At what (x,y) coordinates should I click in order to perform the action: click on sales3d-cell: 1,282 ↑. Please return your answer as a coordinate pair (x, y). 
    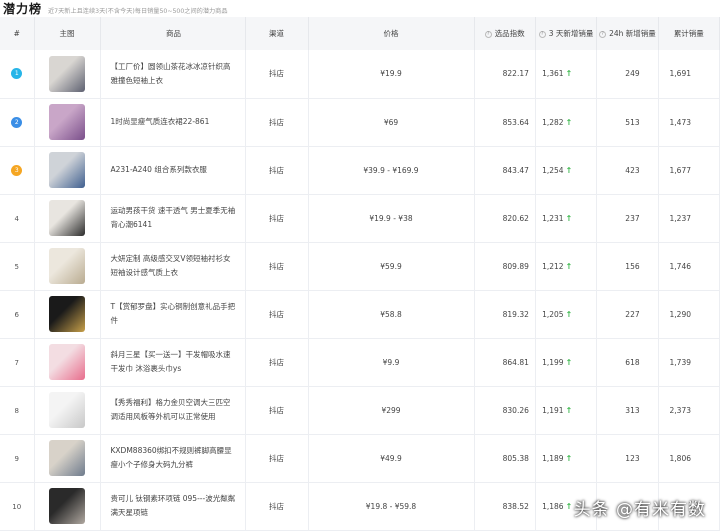
    Looking at the image, I should click on (566, 122).